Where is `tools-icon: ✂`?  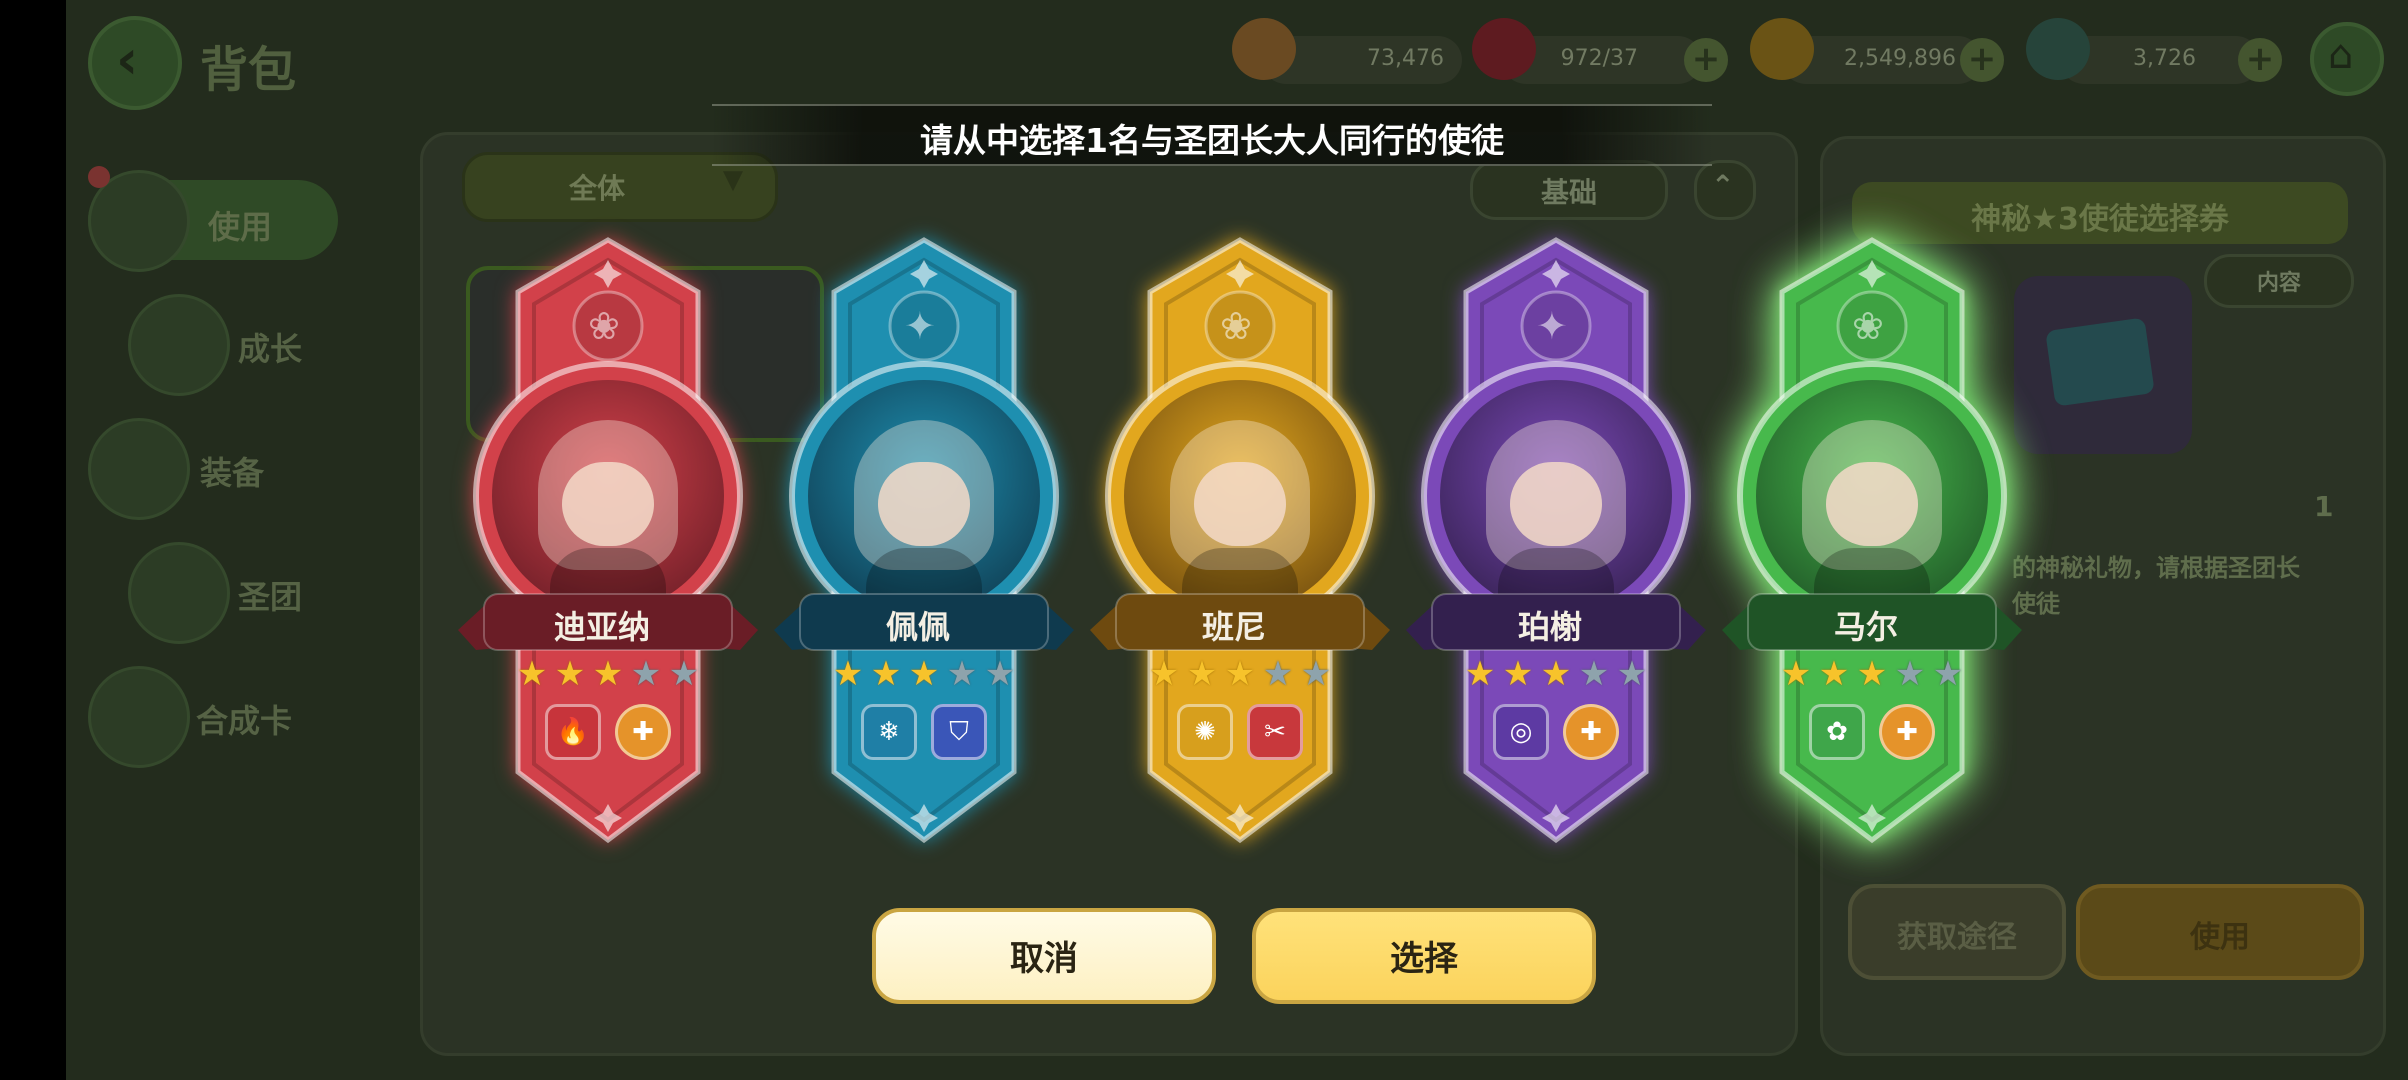 tools-icon: ✂ is located at coordinates (1275, 732).